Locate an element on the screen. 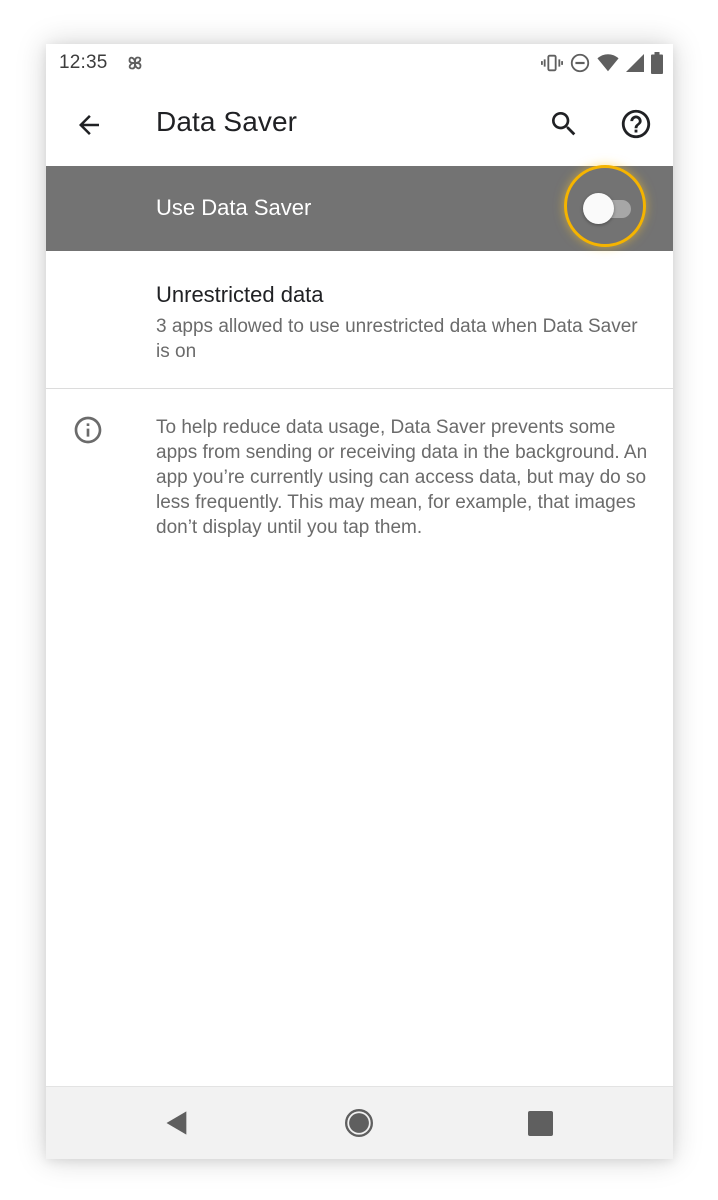 The image size is (718, 1200). vibrate-icon is located at coordinates (552, 63).